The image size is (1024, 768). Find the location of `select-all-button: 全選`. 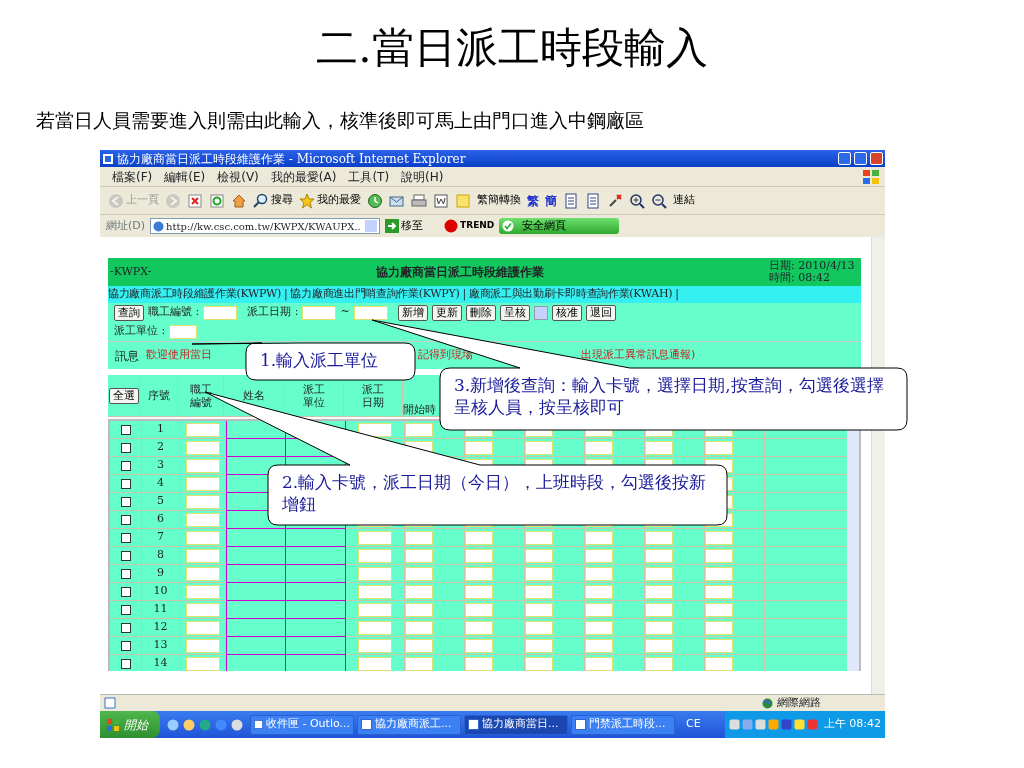

select-all-button: 全選 is located at coordinates (123, 395).